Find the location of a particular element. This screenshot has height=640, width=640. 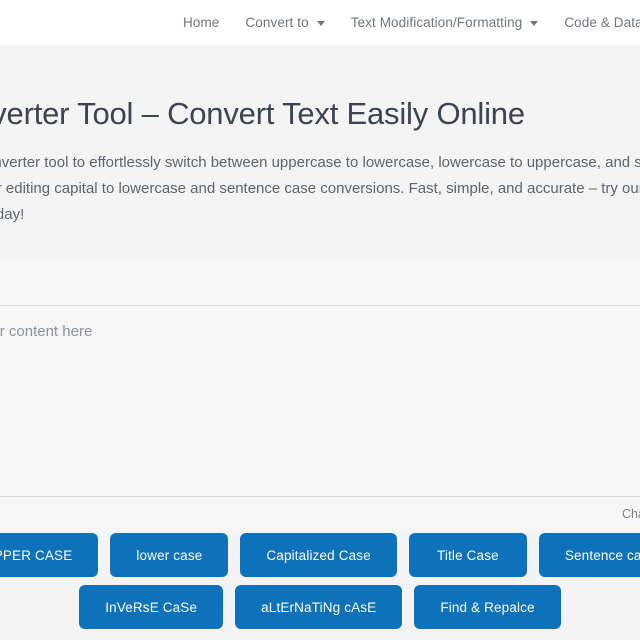

alternating-case-button: aLtErNaTiNg cAsE is located at coordinates (319, 607).